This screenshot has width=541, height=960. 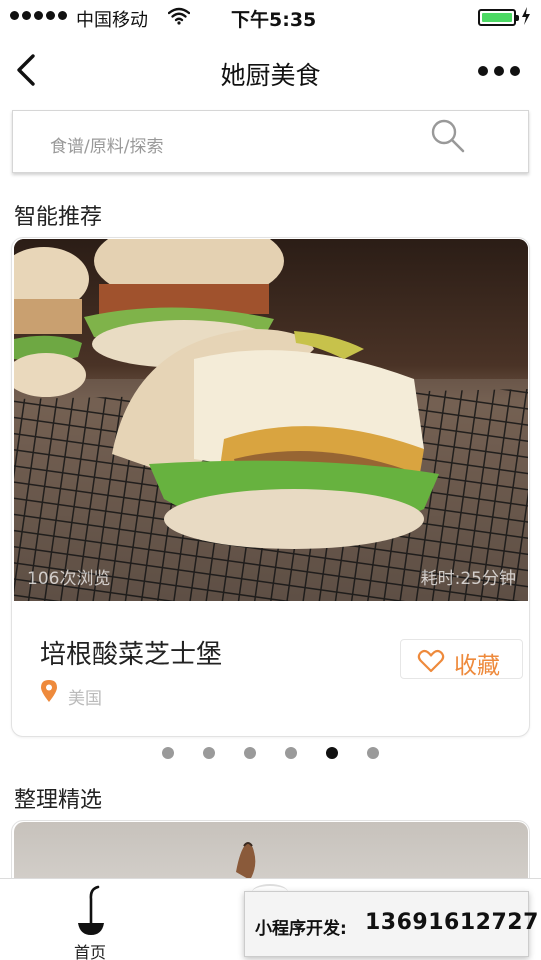 I want to click on section-title-curated: 整理精选, so click(x=58, y=800).